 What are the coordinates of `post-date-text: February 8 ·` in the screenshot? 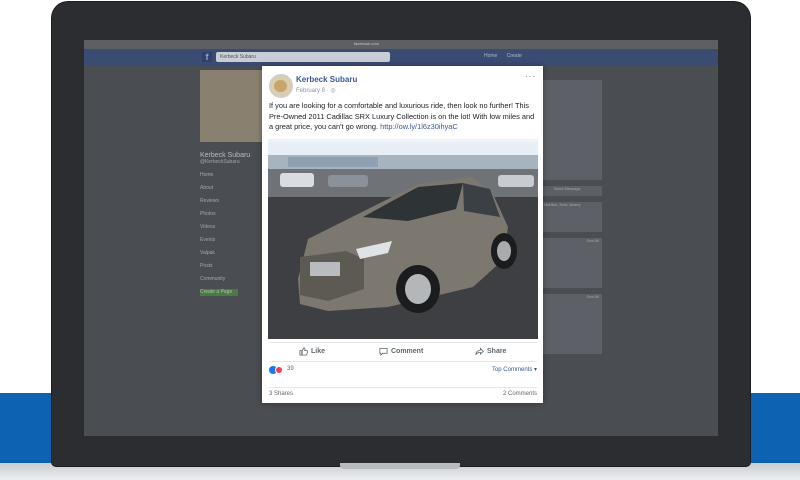 It's located at (313, 91).